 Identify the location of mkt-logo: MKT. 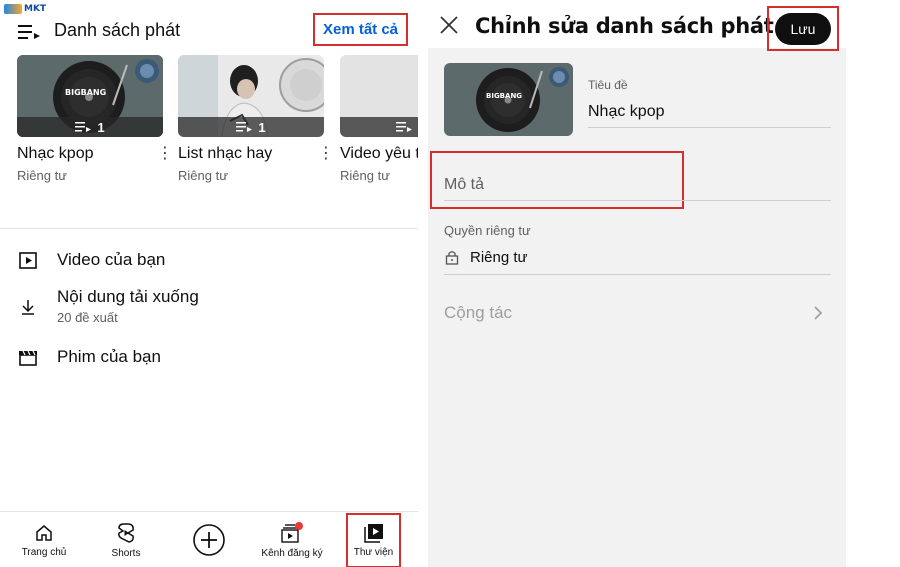
(27, 9).